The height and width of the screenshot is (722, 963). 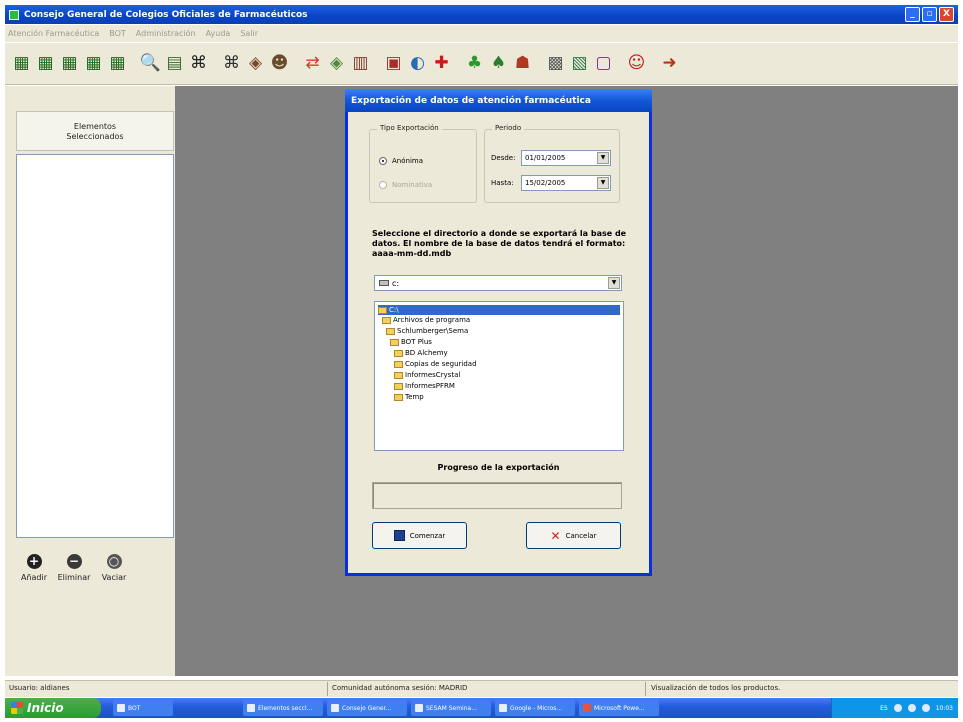 What do you see at coordinates (426, 320) in the screenshot?
I see `directory-item: Archivos de programa` at bounding box center [426, 320].